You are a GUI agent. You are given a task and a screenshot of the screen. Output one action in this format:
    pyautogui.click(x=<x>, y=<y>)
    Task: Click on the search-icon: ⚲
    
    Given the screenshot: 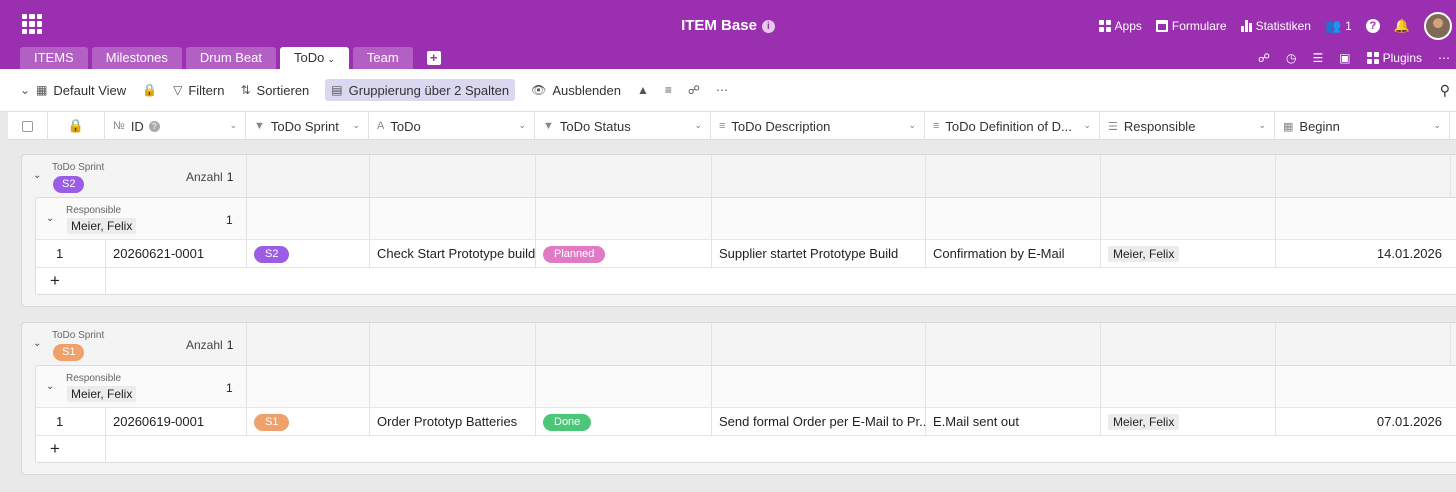 What is the action you would take?
    pyautogui.click(x=1445, y=90)
    